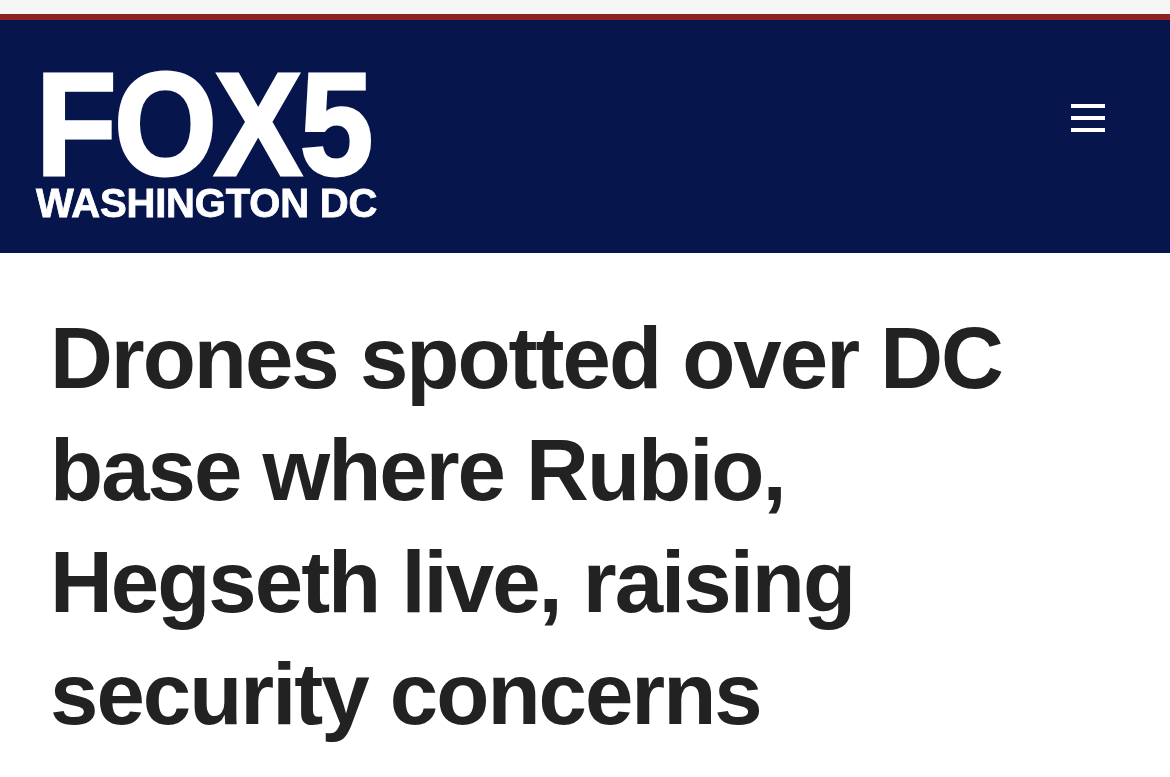 Image resolution: width=1170 pixels, height=777 pixels. I want to click on logo-wordmark: FOX5, so click(204, 124).